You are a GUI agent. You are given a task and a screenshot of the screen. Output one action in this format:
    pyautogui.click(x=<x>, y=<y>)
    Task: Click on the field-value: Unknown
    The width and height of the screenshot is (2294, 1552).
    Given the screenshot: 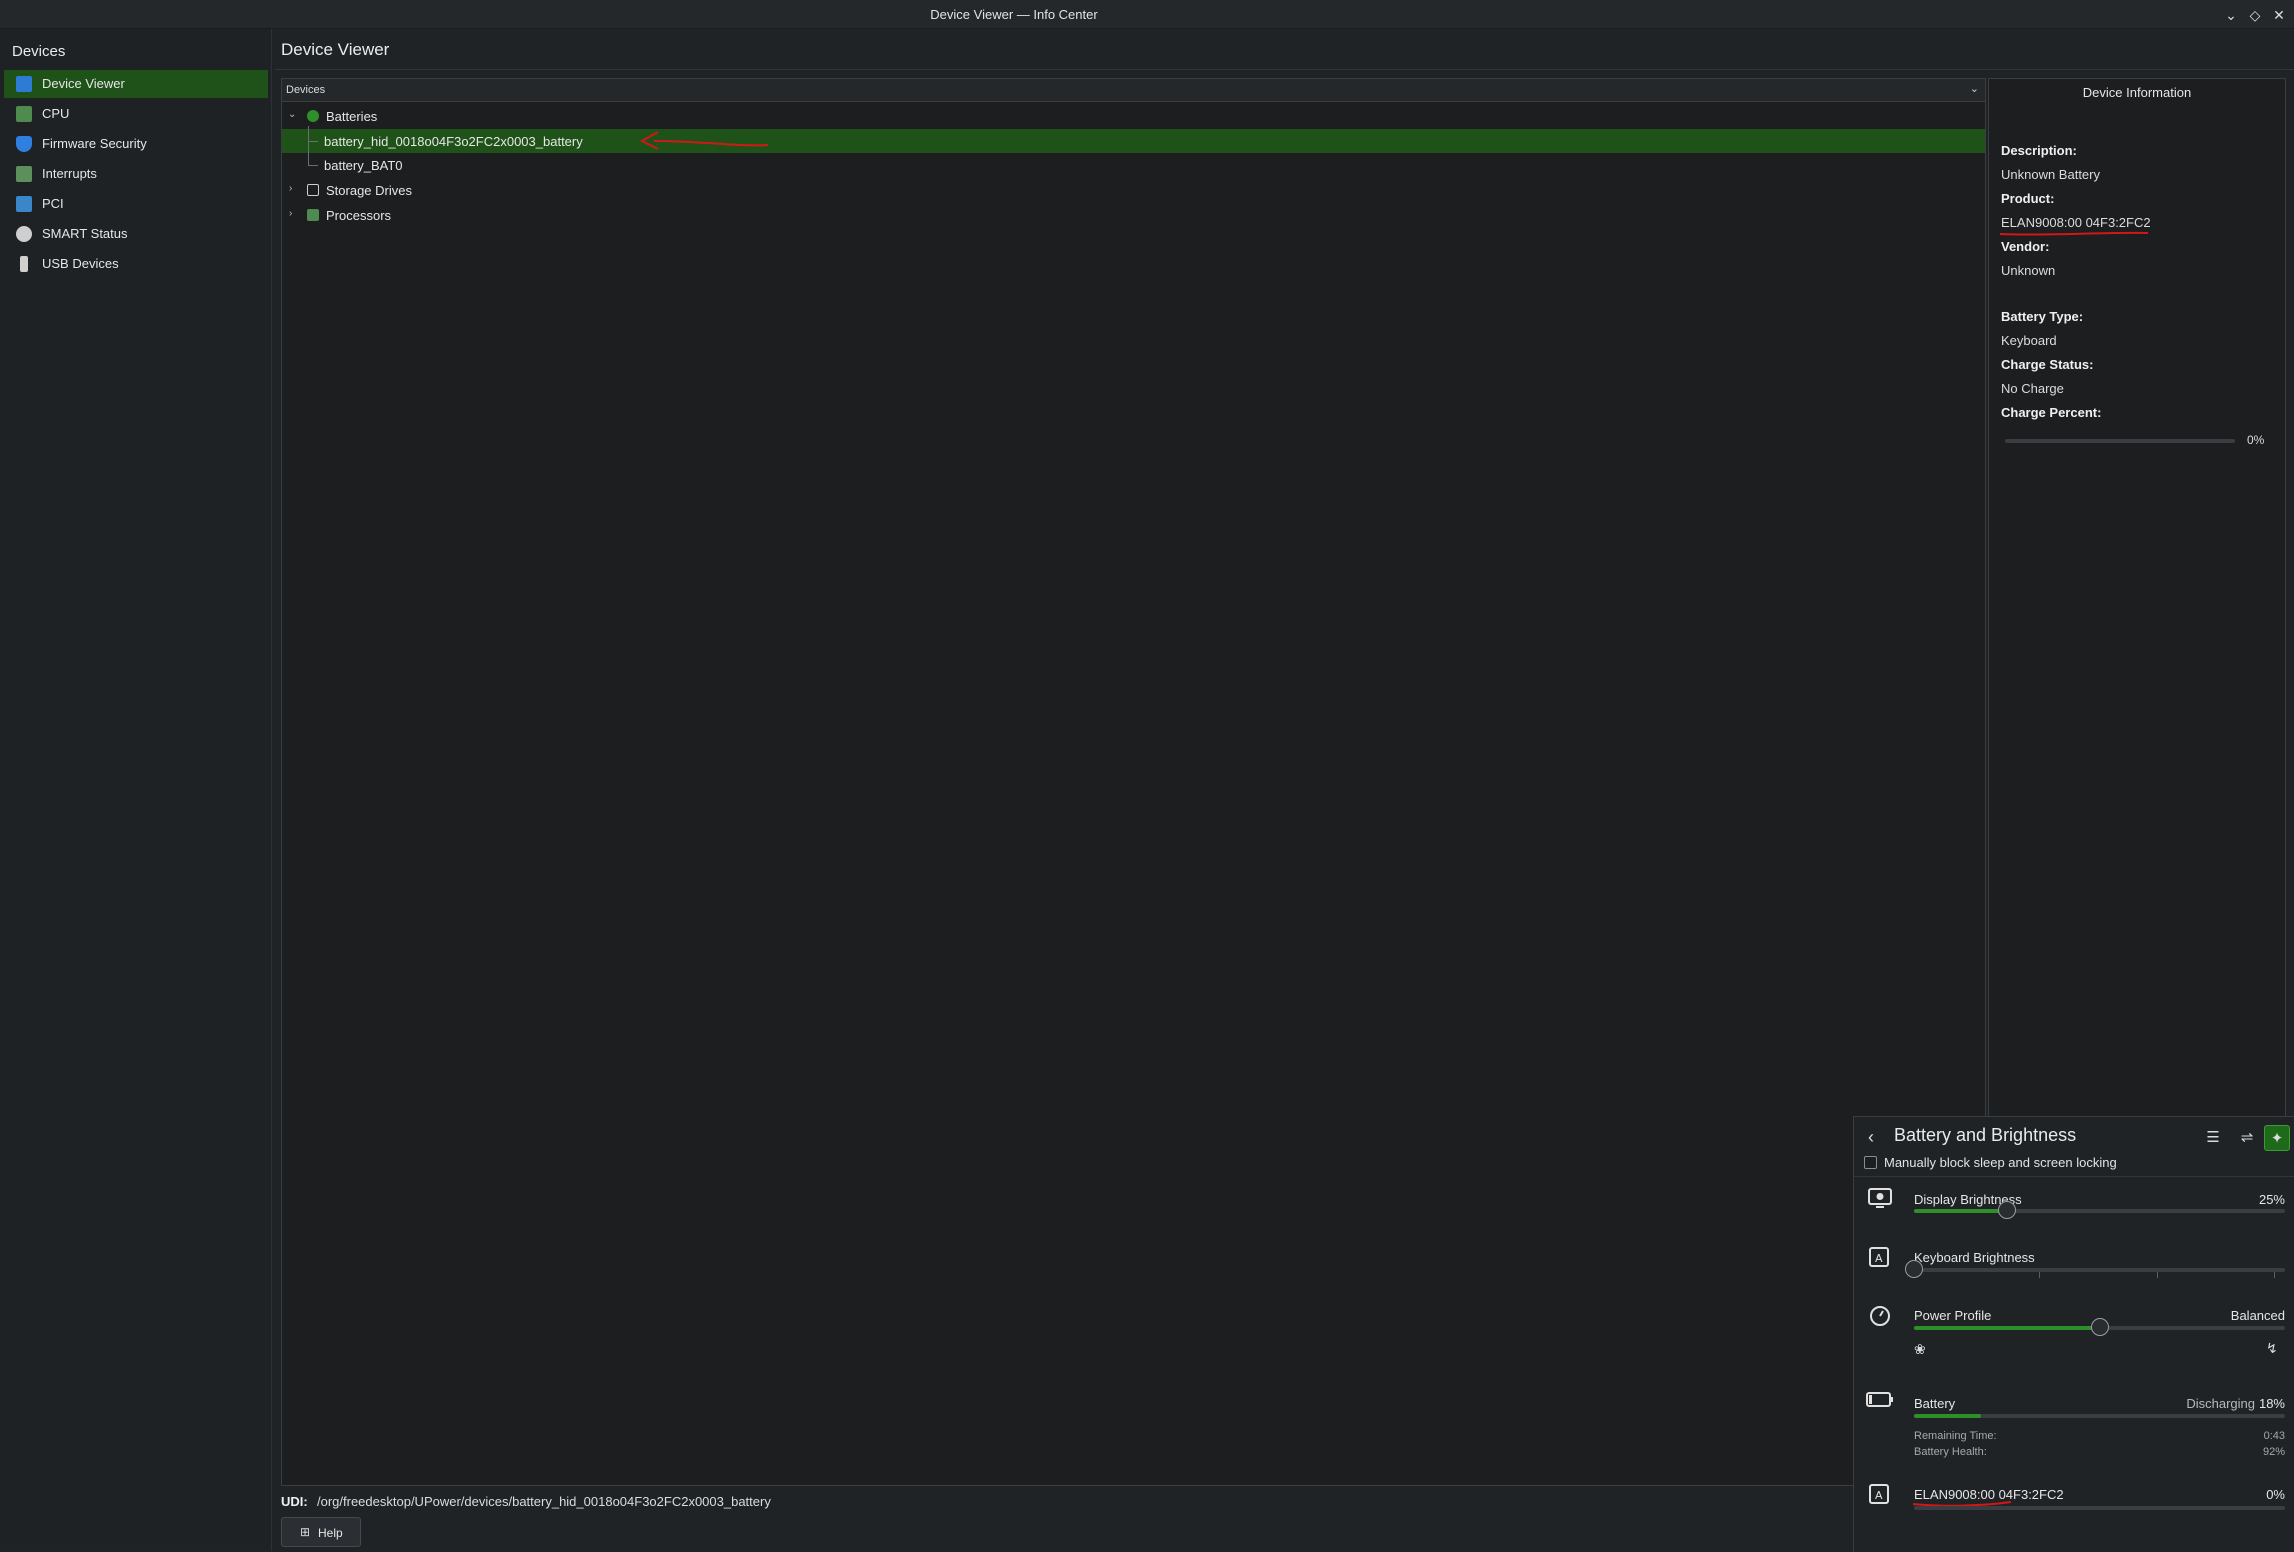 What is the action you would take?
    pyautogui.click(x=2028, y=270)
    